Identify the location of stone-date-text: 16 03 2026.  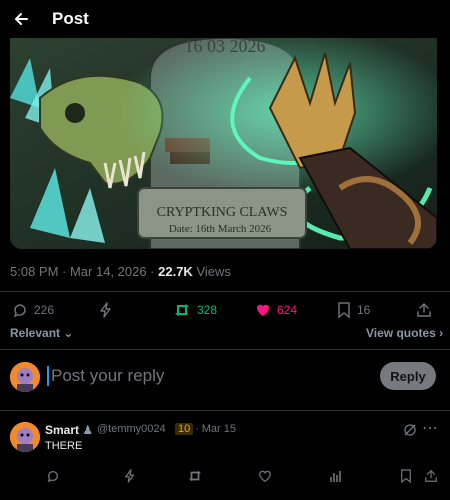
(225, 47).